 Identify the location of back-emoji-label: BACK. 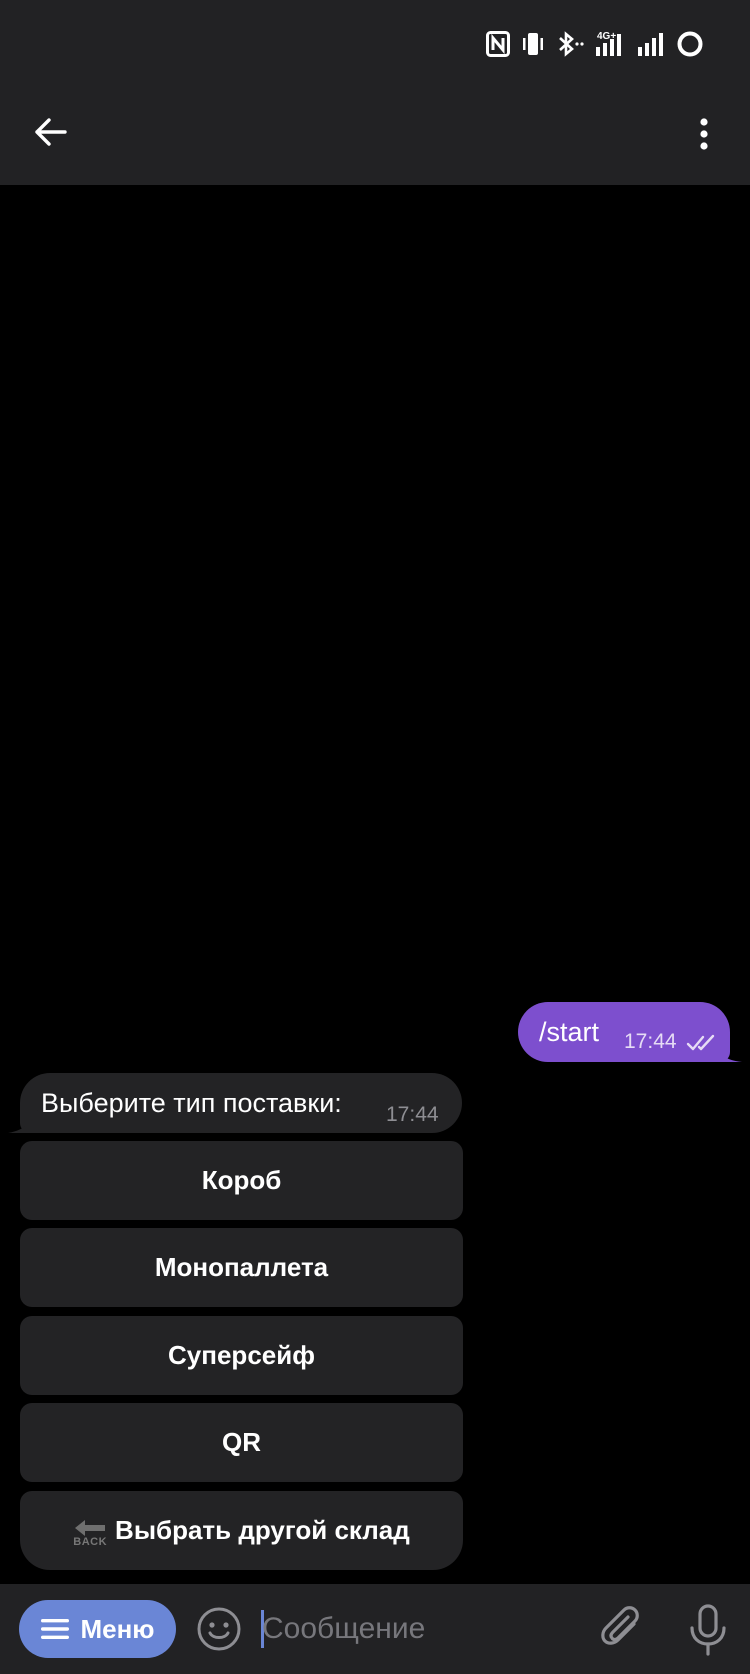
(90, 1541).